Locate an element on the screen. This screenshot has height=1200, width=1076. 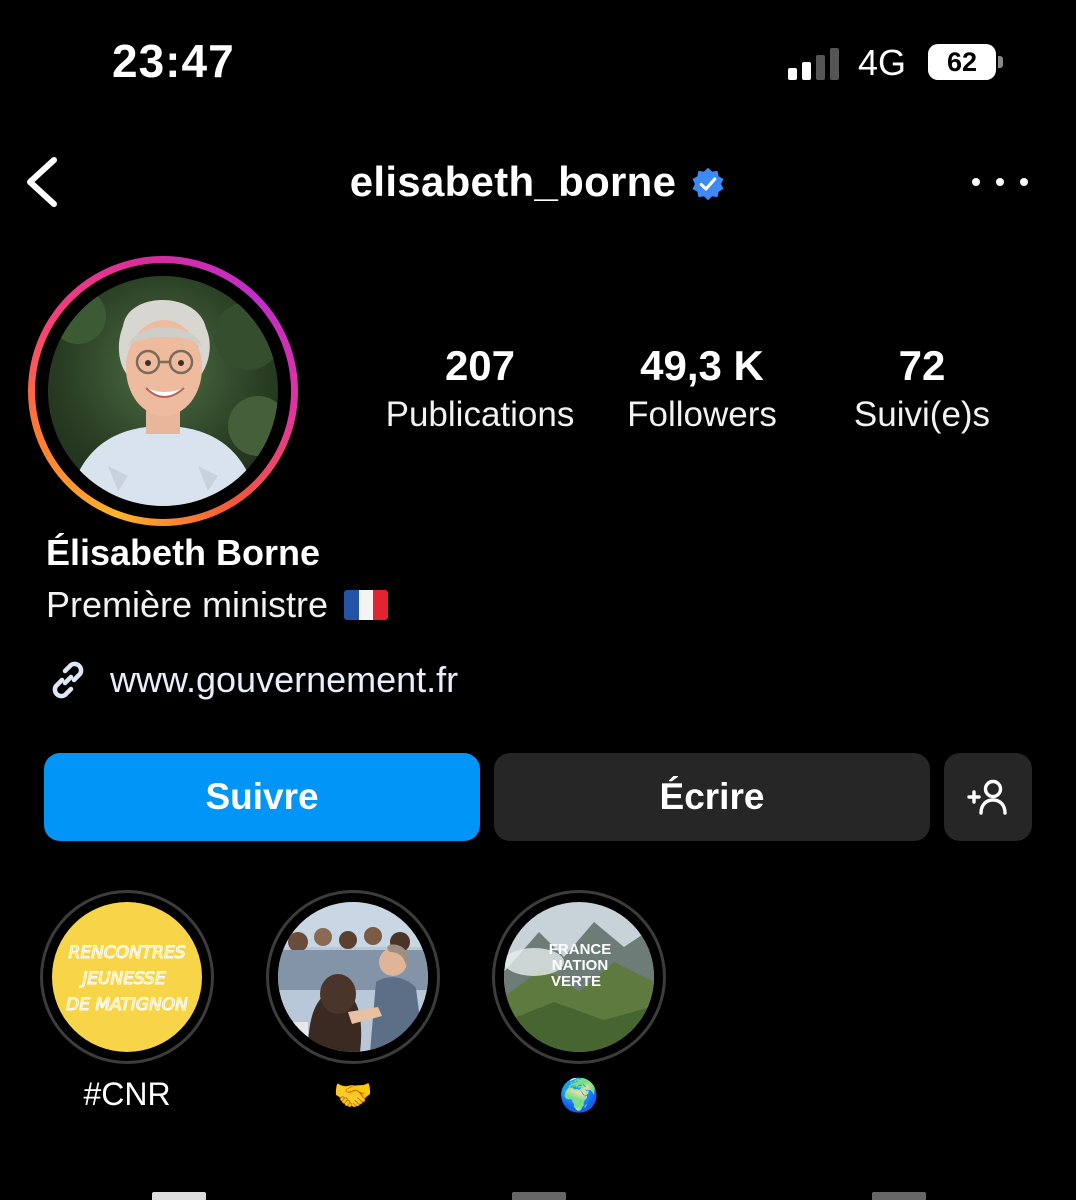
stat-publications: 207 Publications is located at coordinates (480, 389).